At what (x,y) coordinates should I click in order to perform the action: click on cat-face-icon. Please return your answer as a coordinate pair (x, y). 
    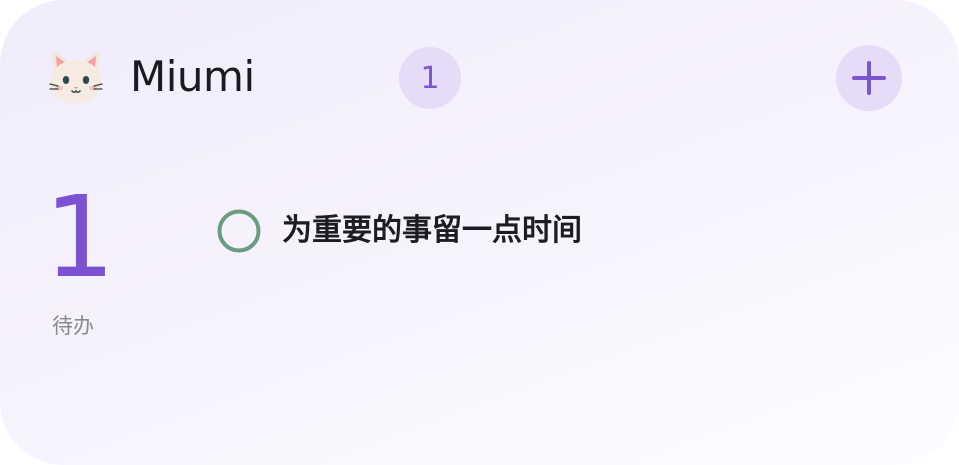
    Looking at the image, I should click on (76, 77).